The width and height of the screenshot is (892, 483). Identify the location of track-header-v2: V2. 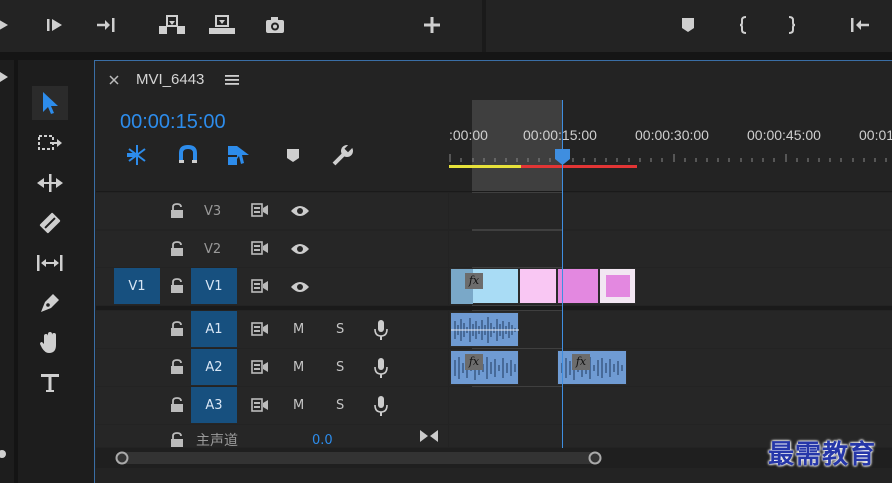
(272, 249).